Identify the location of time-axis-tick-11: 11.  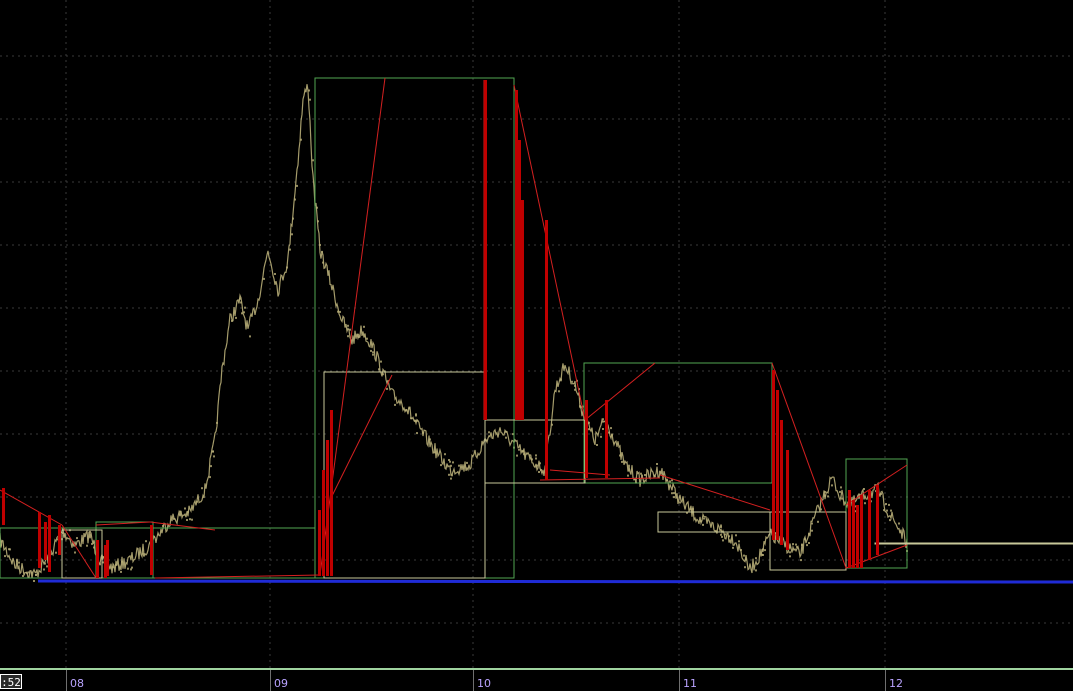
(688, 680).